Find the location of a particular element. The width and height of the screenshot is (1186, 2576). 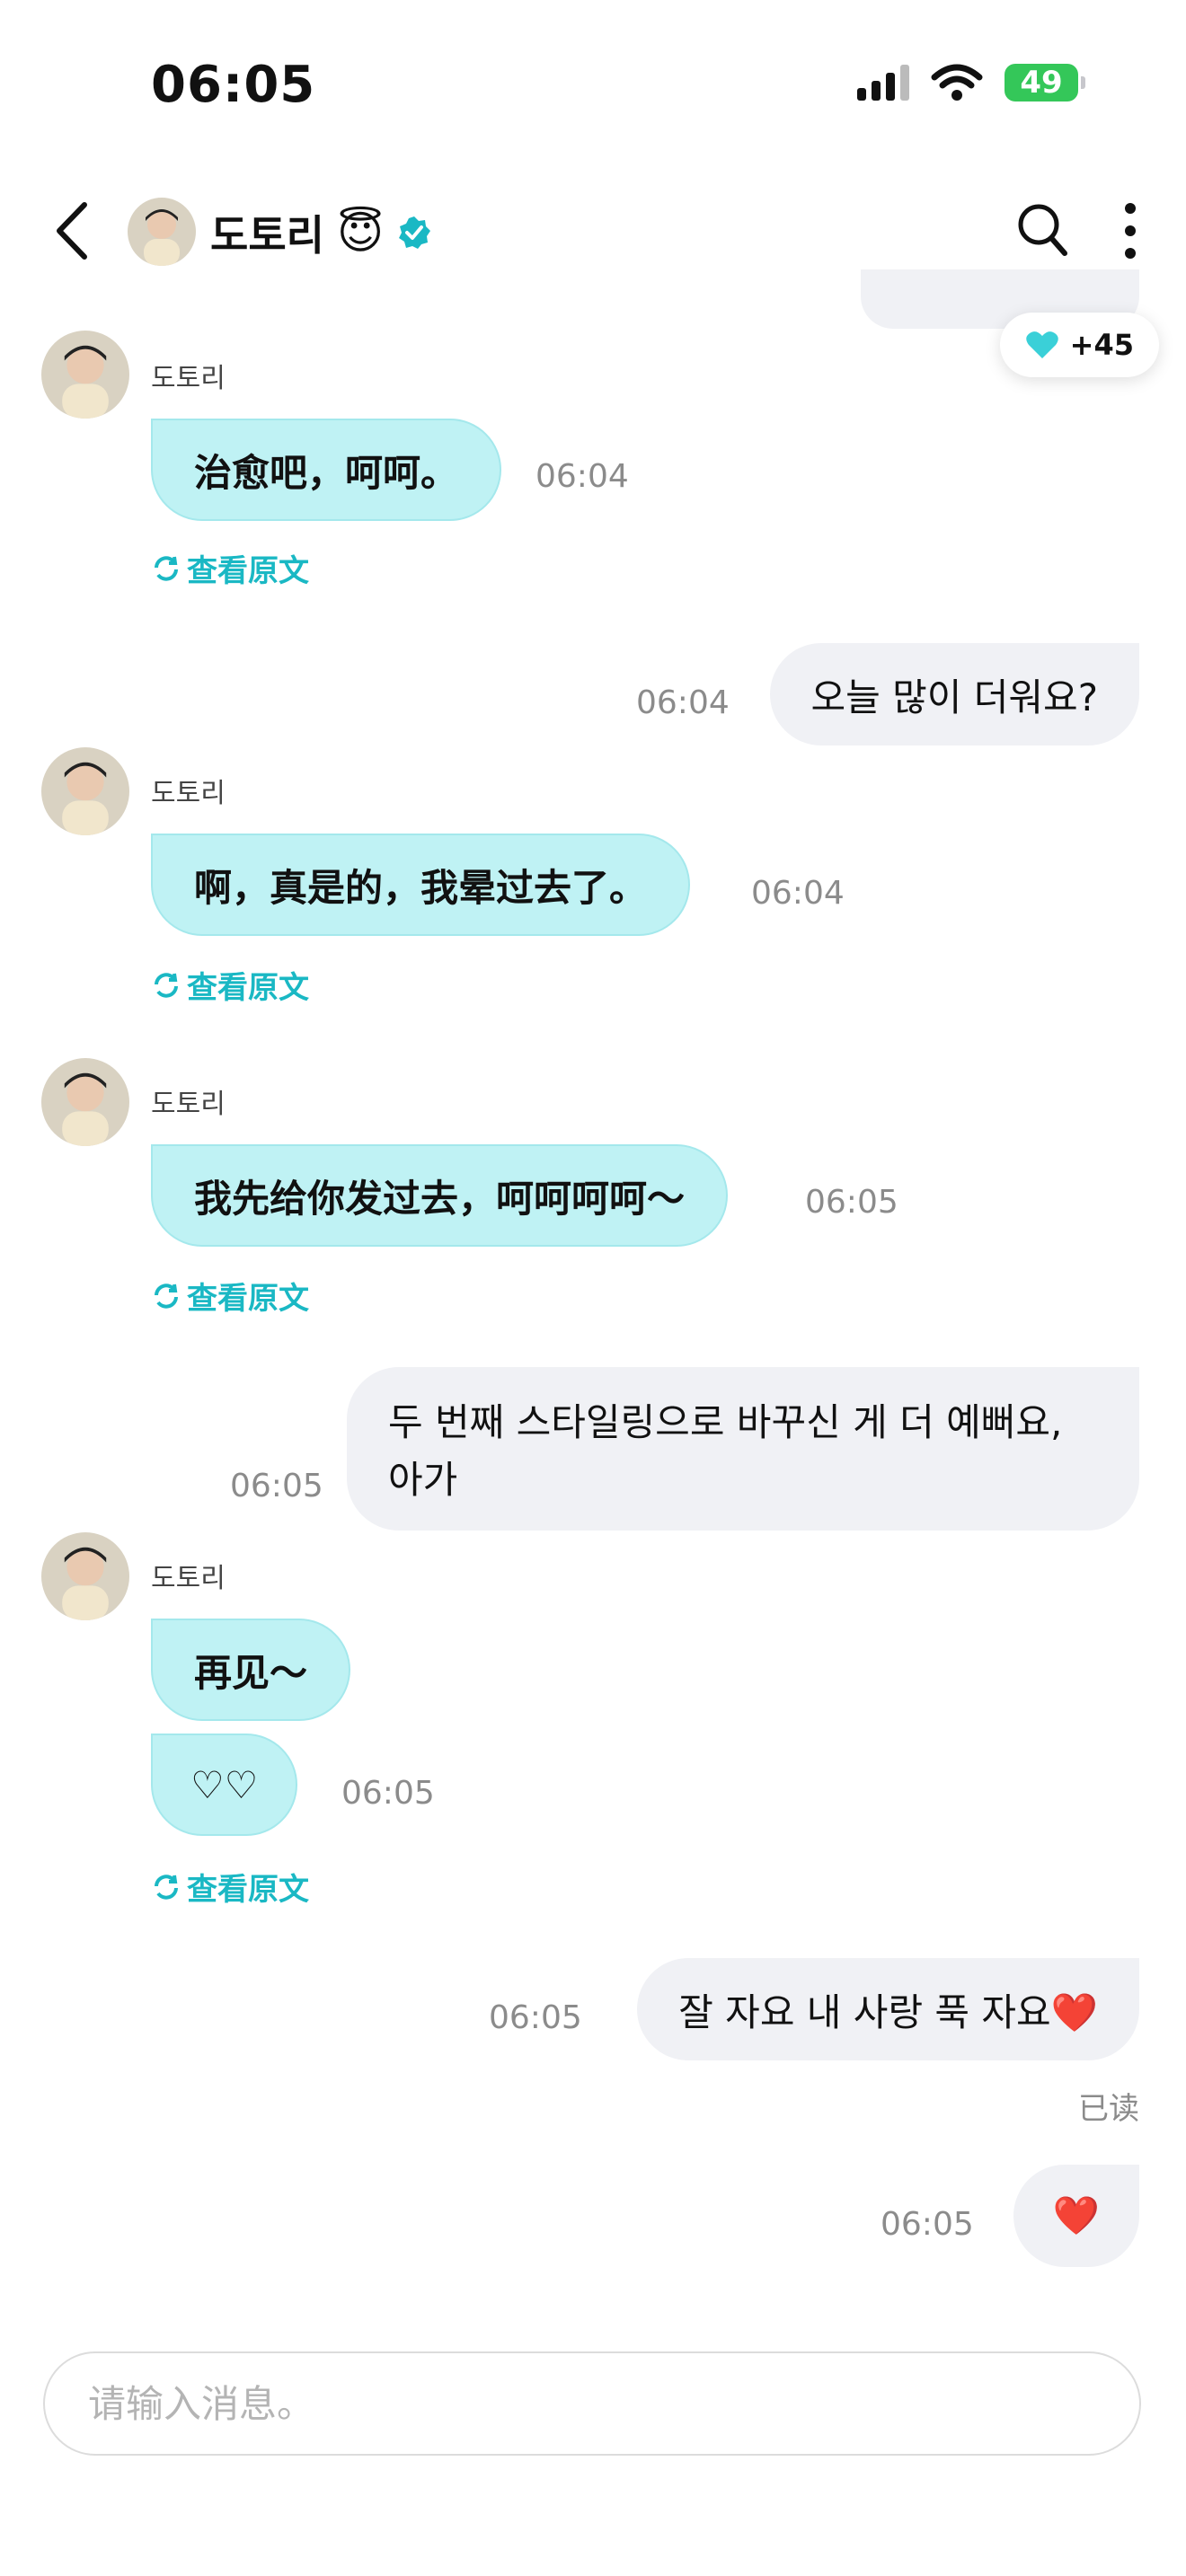

outgoing-message-bubble: 오늘 많이 더워요? is located at coordinates (954, 694).